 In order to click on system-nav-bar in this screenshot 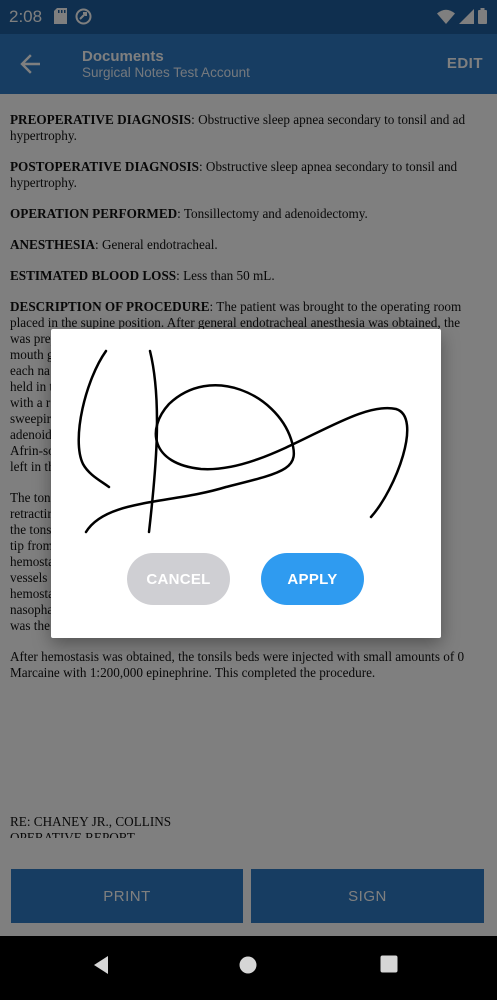, I will do `click(248, 968)`.